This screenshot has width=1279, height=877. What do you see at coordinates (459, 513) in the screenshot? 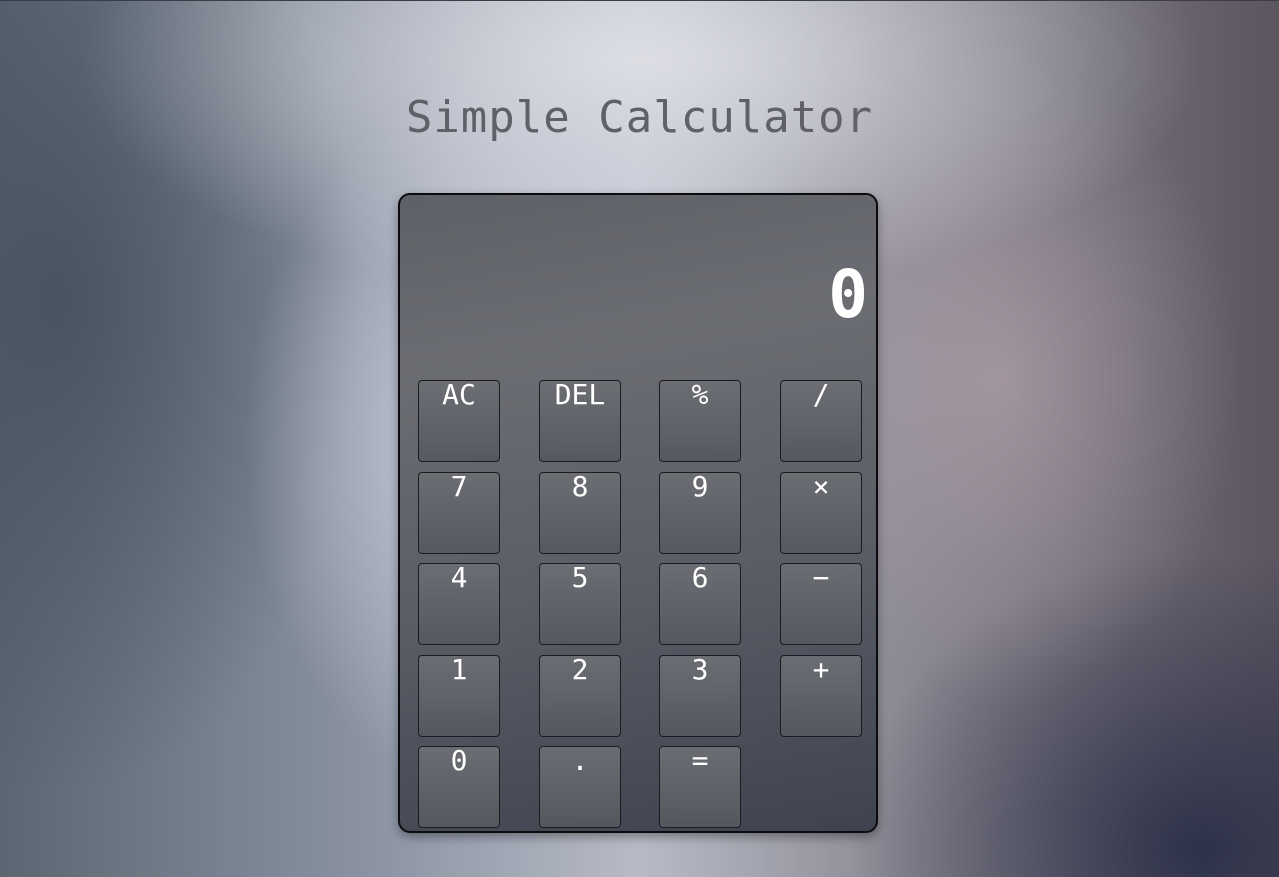
I see `digit-7-button: 7` at bounding box center [459, 513].